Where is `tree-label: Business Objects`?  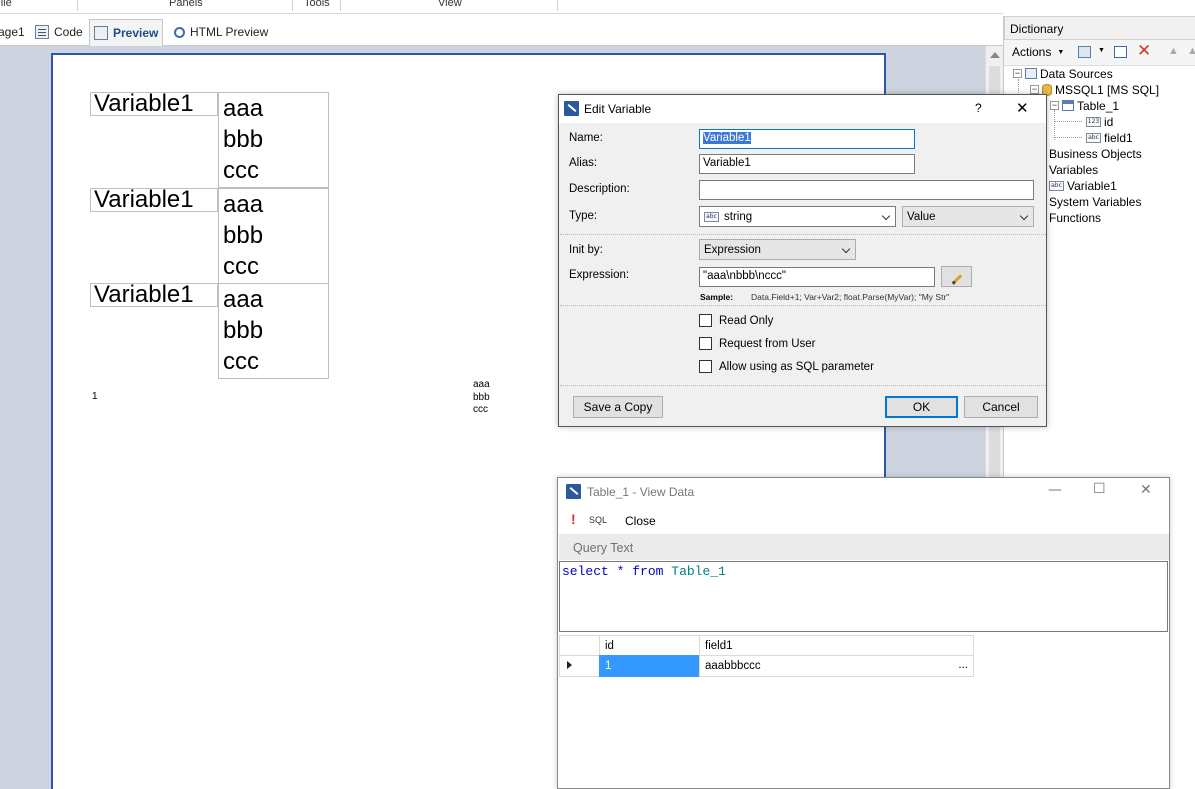 tree-label: Business Objects is located at coordinates (1095, 153).